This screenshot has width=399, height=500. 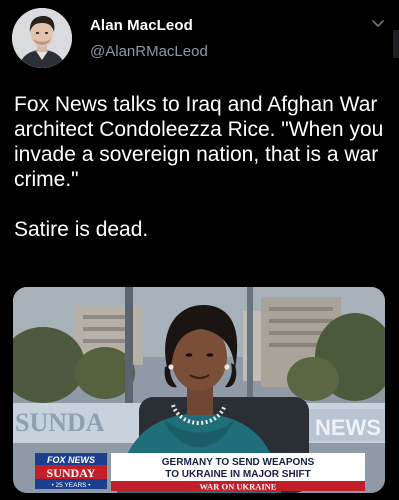 What do you see at coordinates (71, 485) in the screenshot?
I see `logo-25-years: • 25 YEARS •` at bounding box center [71, 485].